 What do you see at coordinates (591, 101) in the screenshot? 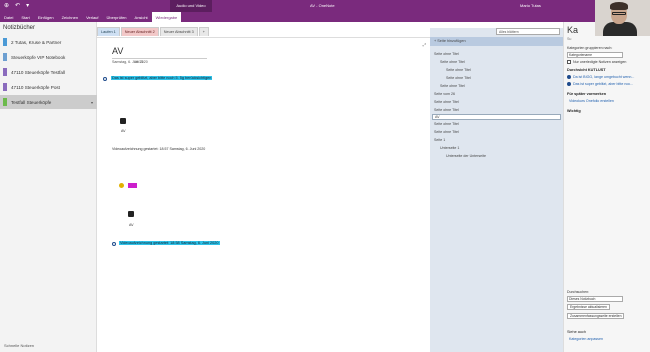
I see `for-later-link: Videokurs Onefolio erstellen` at bounding box center [591, 101].